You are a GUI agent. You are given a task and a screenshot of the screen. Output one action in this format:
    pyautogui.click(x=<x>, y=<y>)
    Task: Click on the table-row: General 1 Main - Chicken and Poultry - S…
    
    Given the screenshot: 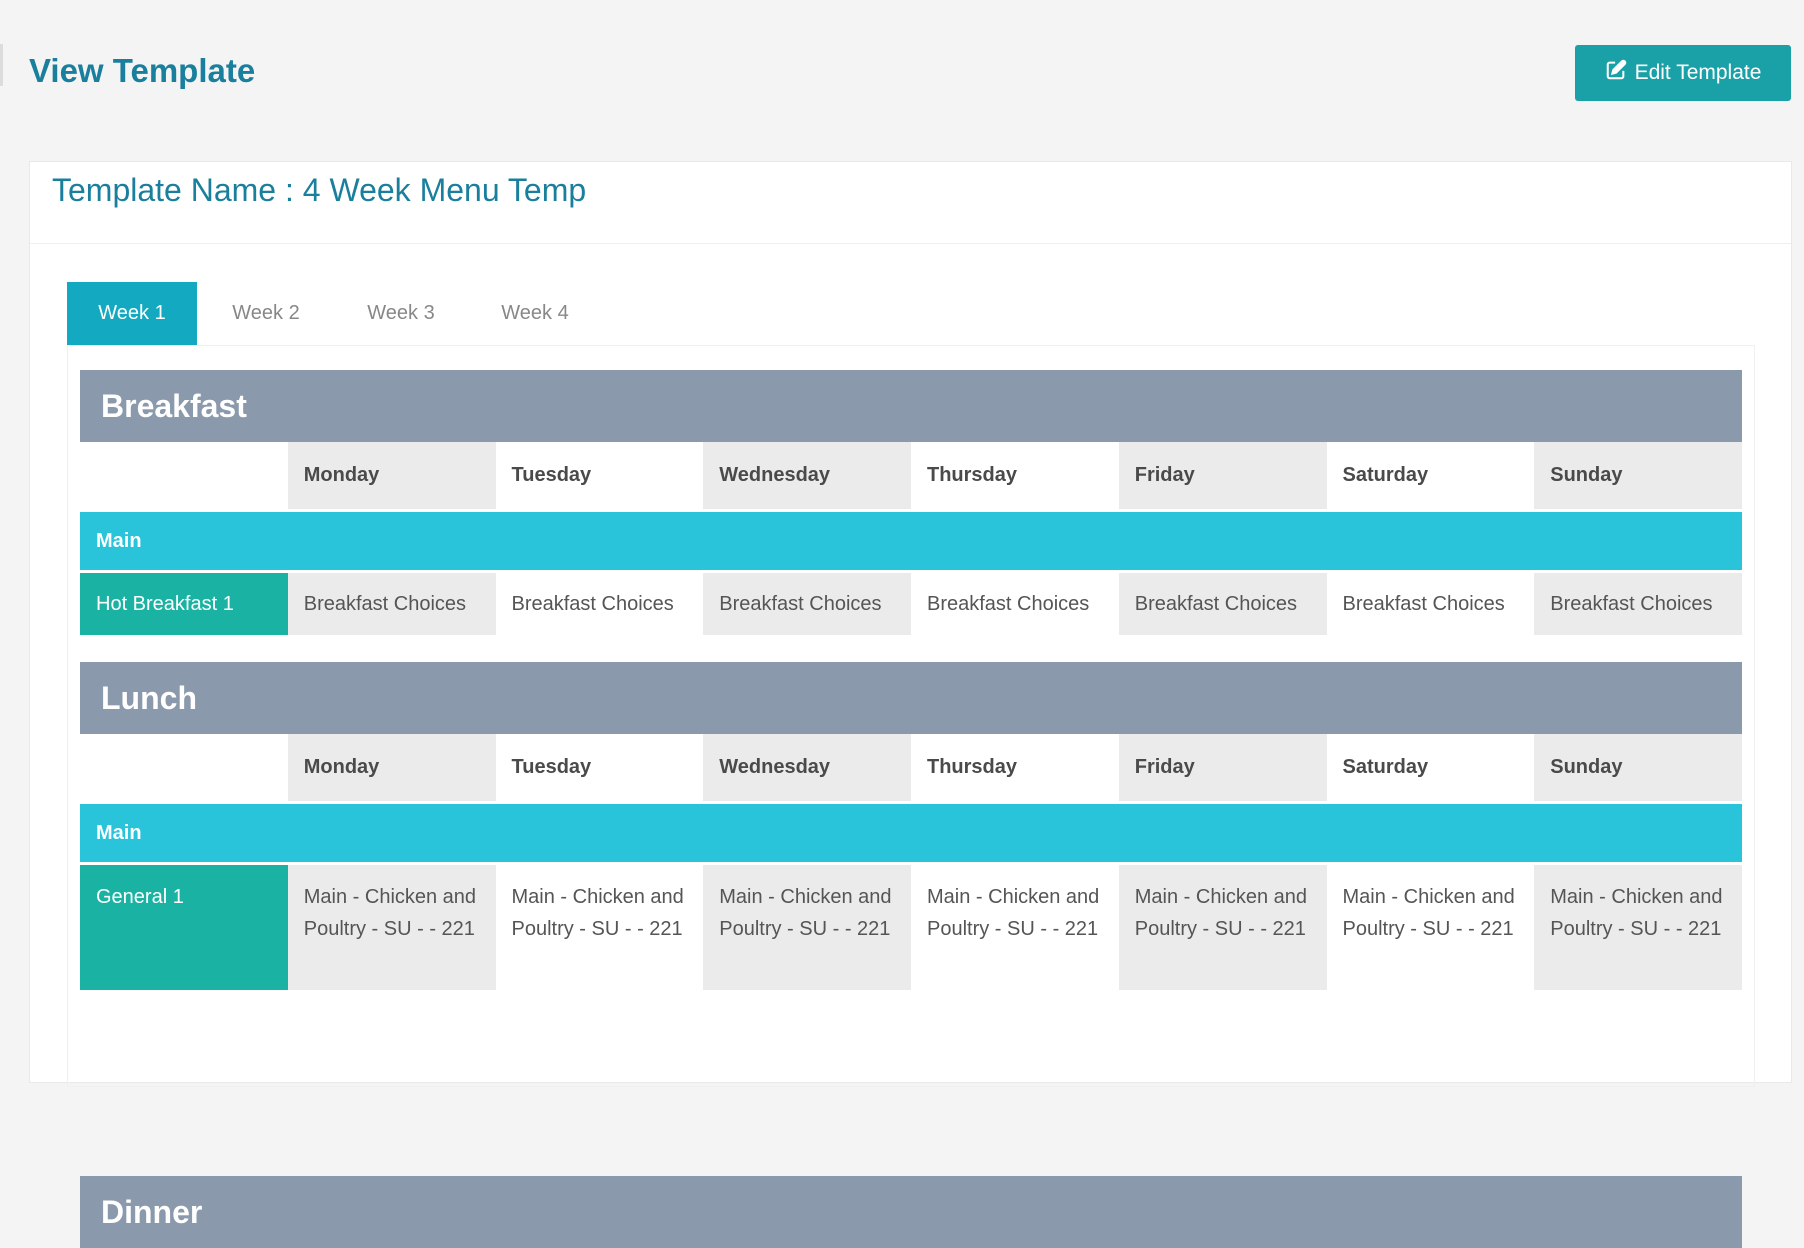 What is the action you would take?
    pyautogui.click(x=911, y=927)
    